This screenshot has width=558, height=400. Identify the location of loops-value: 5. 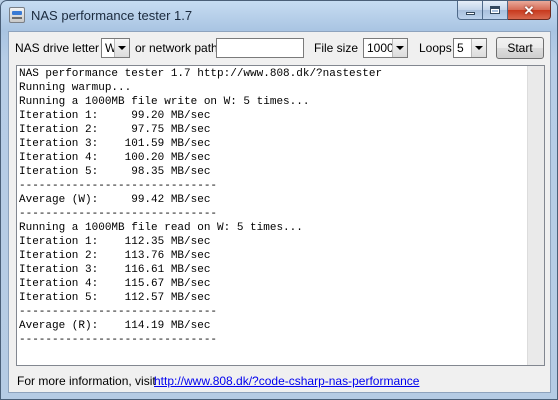
(460, 48).